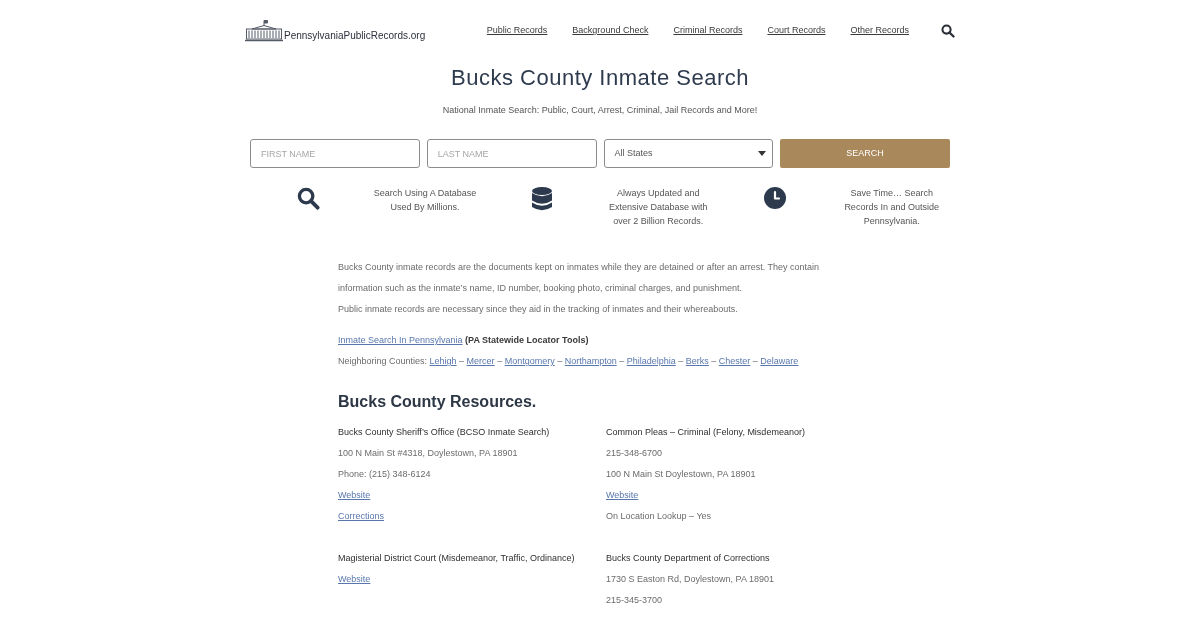 The image size is (1200, 620). I want to click on resource-detail: 215-348-6700, so click(634, 453).